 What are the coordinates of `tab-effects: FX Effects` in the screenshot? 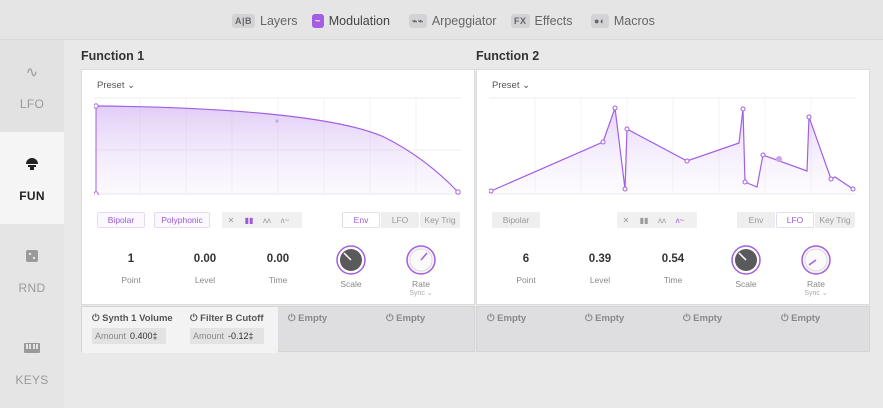 It's located at (542, 21).